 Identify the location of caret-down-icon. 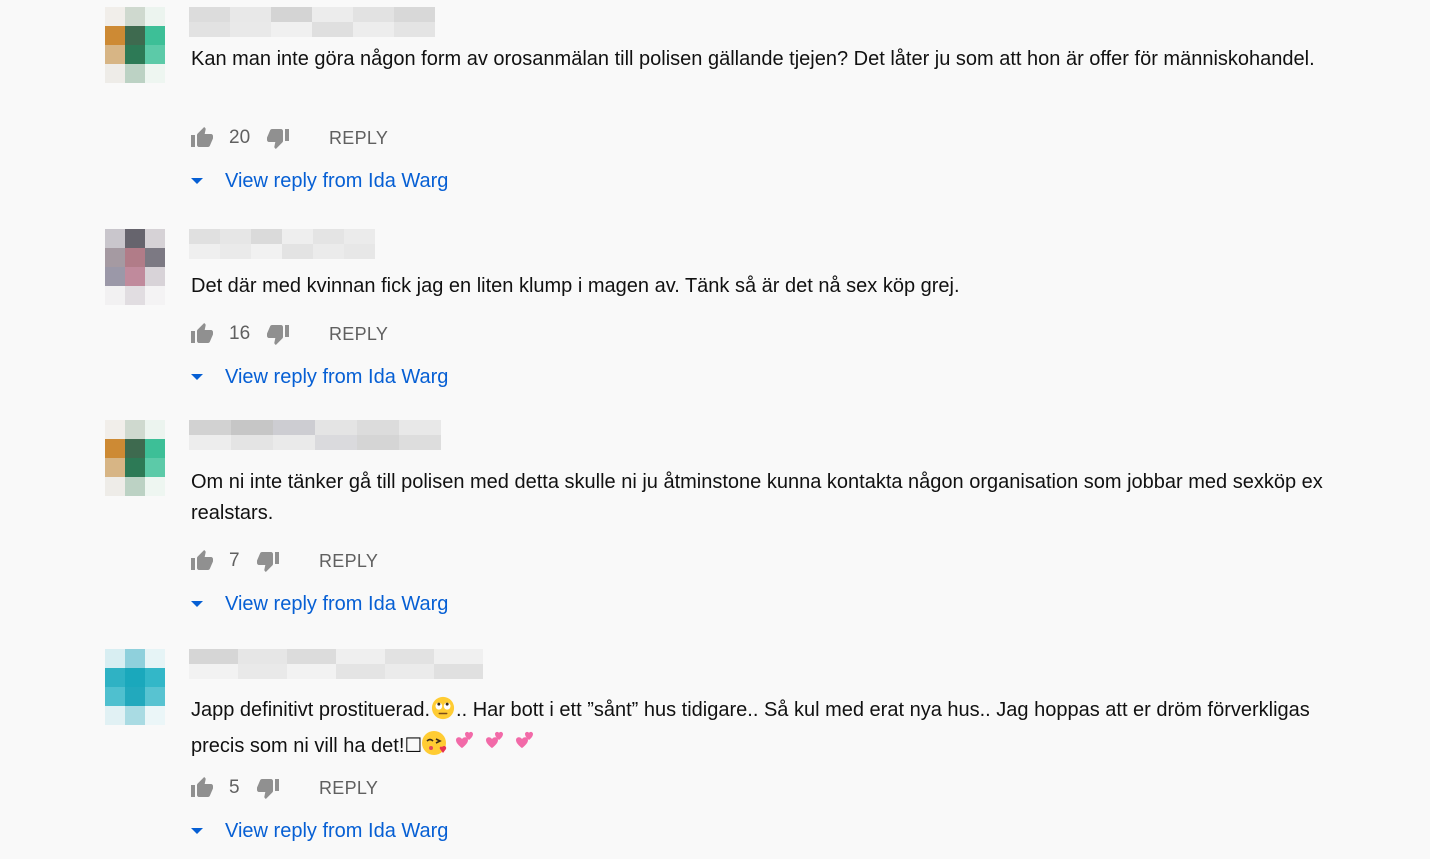
(197, 604).